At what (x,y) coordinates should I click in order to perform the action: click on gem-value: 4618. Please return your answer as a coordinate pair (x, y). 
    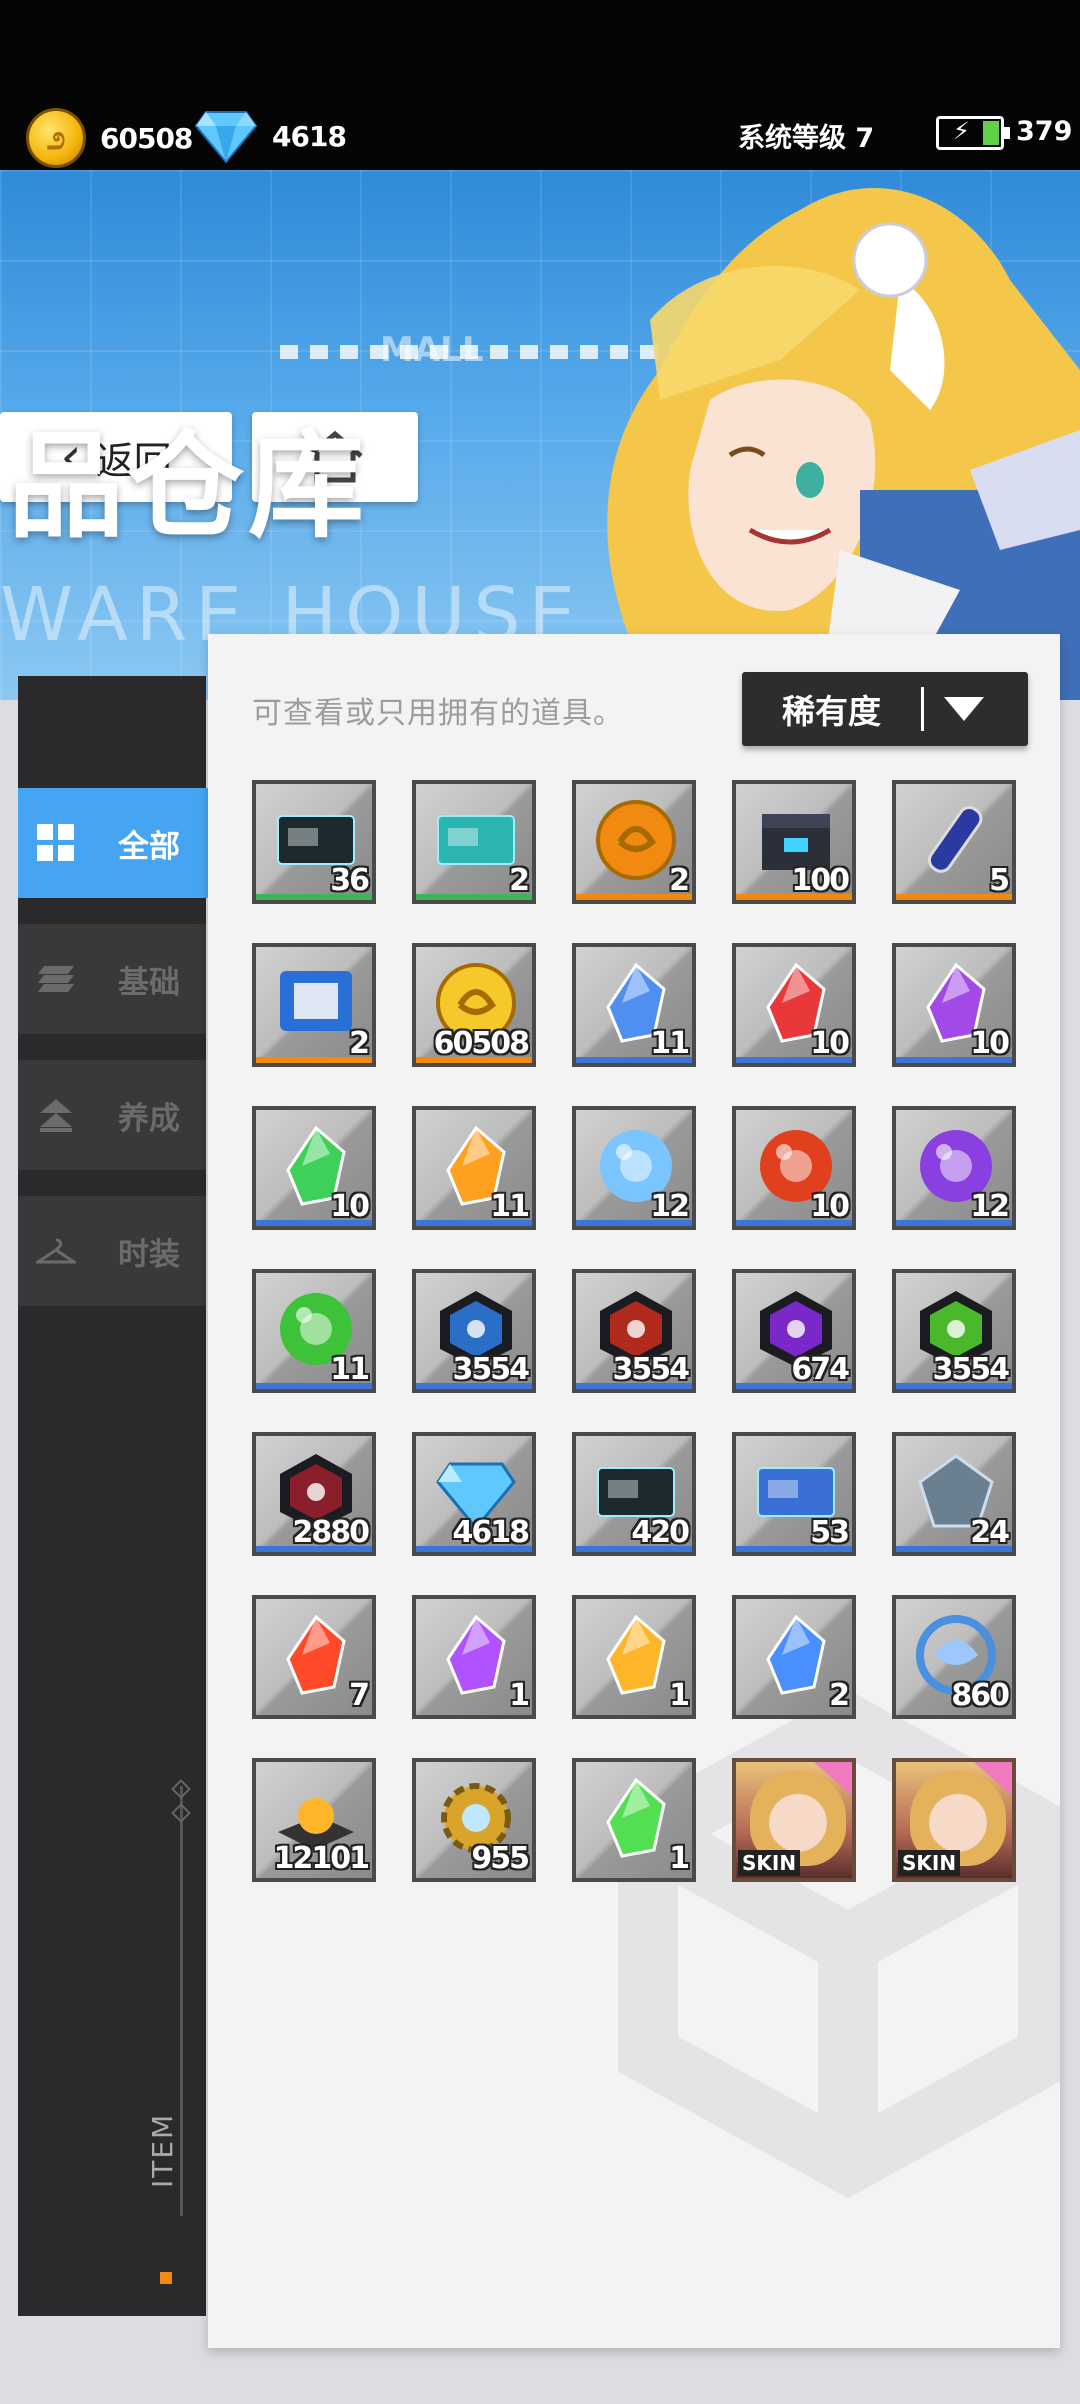
    Looking at the image, I should click on (309, 136).